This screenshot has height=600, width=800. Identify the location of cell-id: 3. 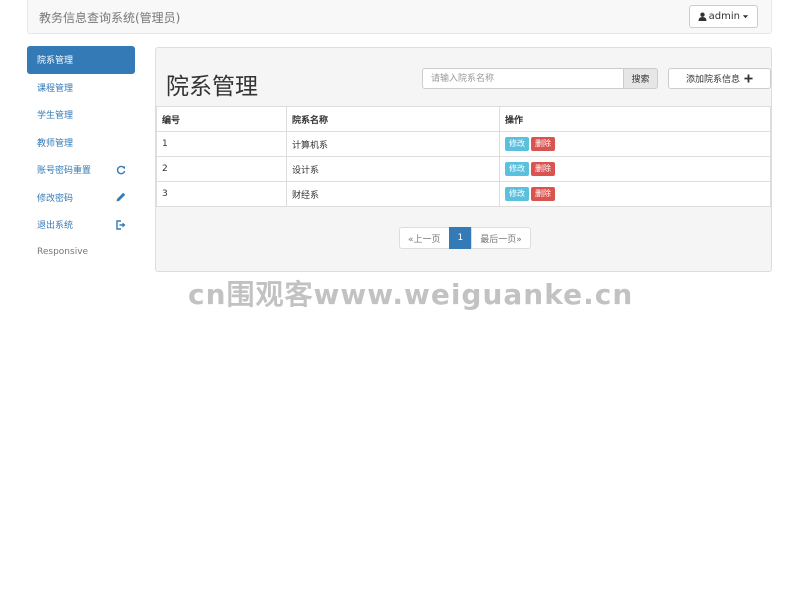
(221, 194).